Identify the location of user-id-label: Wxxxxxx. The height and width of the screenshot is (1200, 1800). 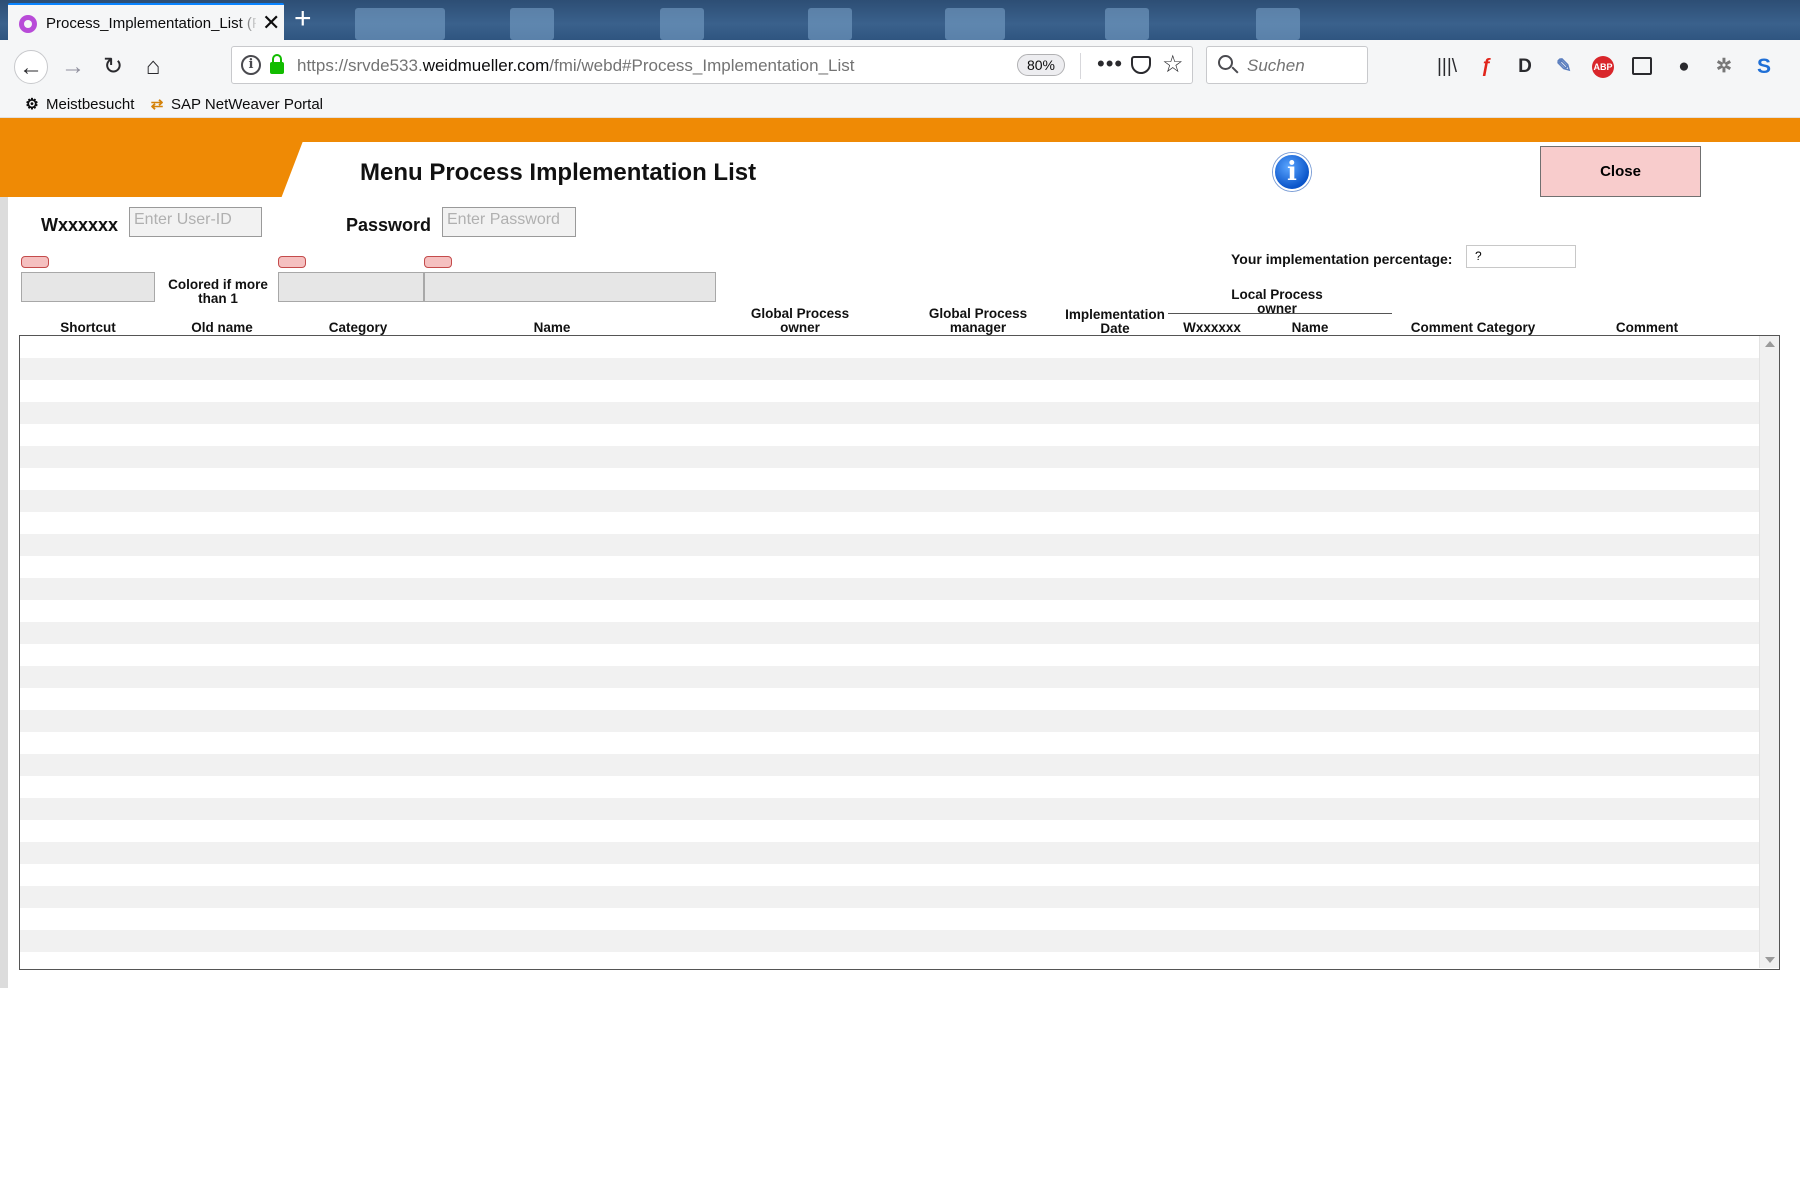
(80, 225).